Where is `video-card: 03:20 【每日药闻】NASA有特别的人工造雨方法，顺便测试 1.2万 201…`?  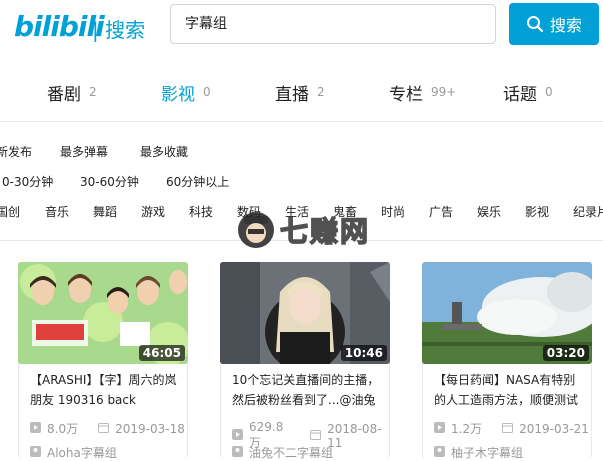
video-card: 03:20 【每日药闻】NASA有特别的人工造雨方法，顺便测试 1.2万 201… is located at coordinates (507, 361).